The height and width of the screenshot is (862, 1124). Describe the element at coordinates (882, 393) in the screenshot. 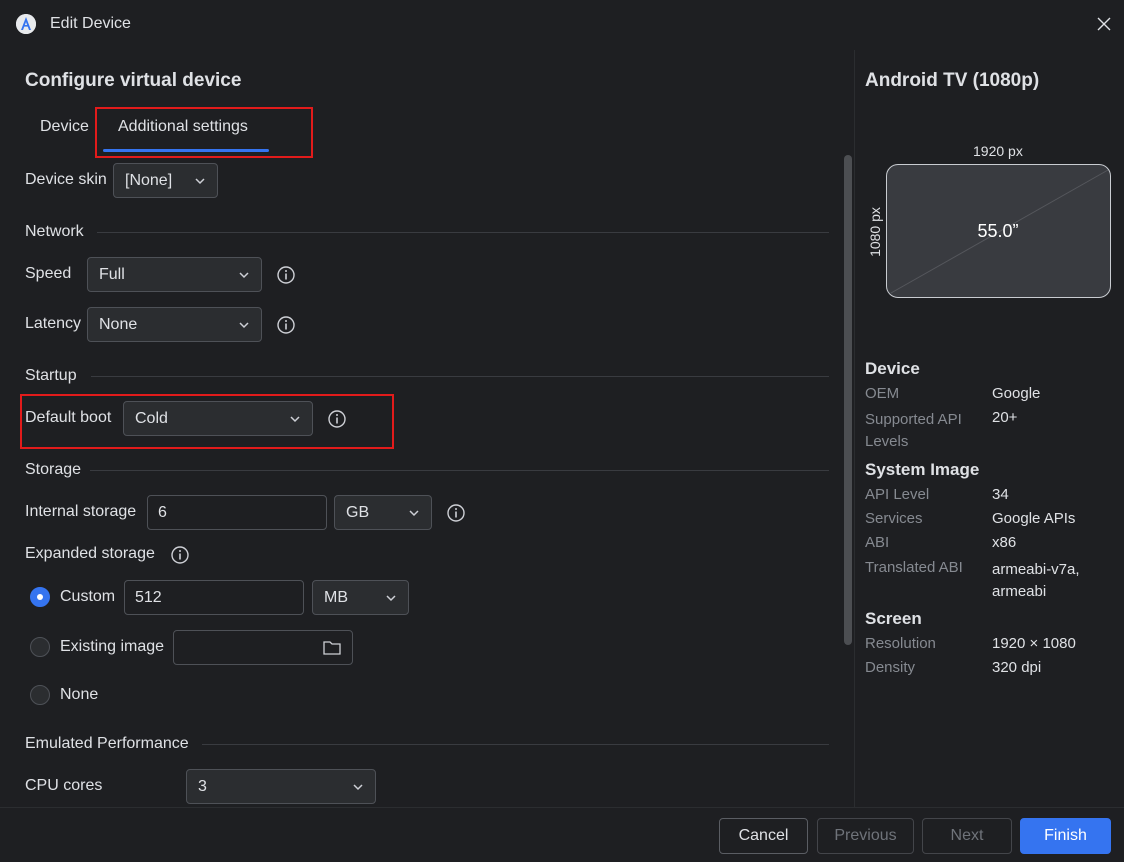

I see `detail-key-oem: OEM` at that location.